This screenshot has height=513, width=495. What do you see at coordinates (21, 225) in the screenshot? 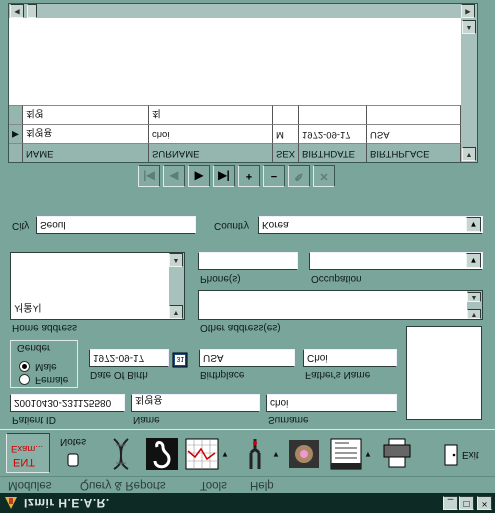
I see `city-label: City` at bounding box center [21, 225].